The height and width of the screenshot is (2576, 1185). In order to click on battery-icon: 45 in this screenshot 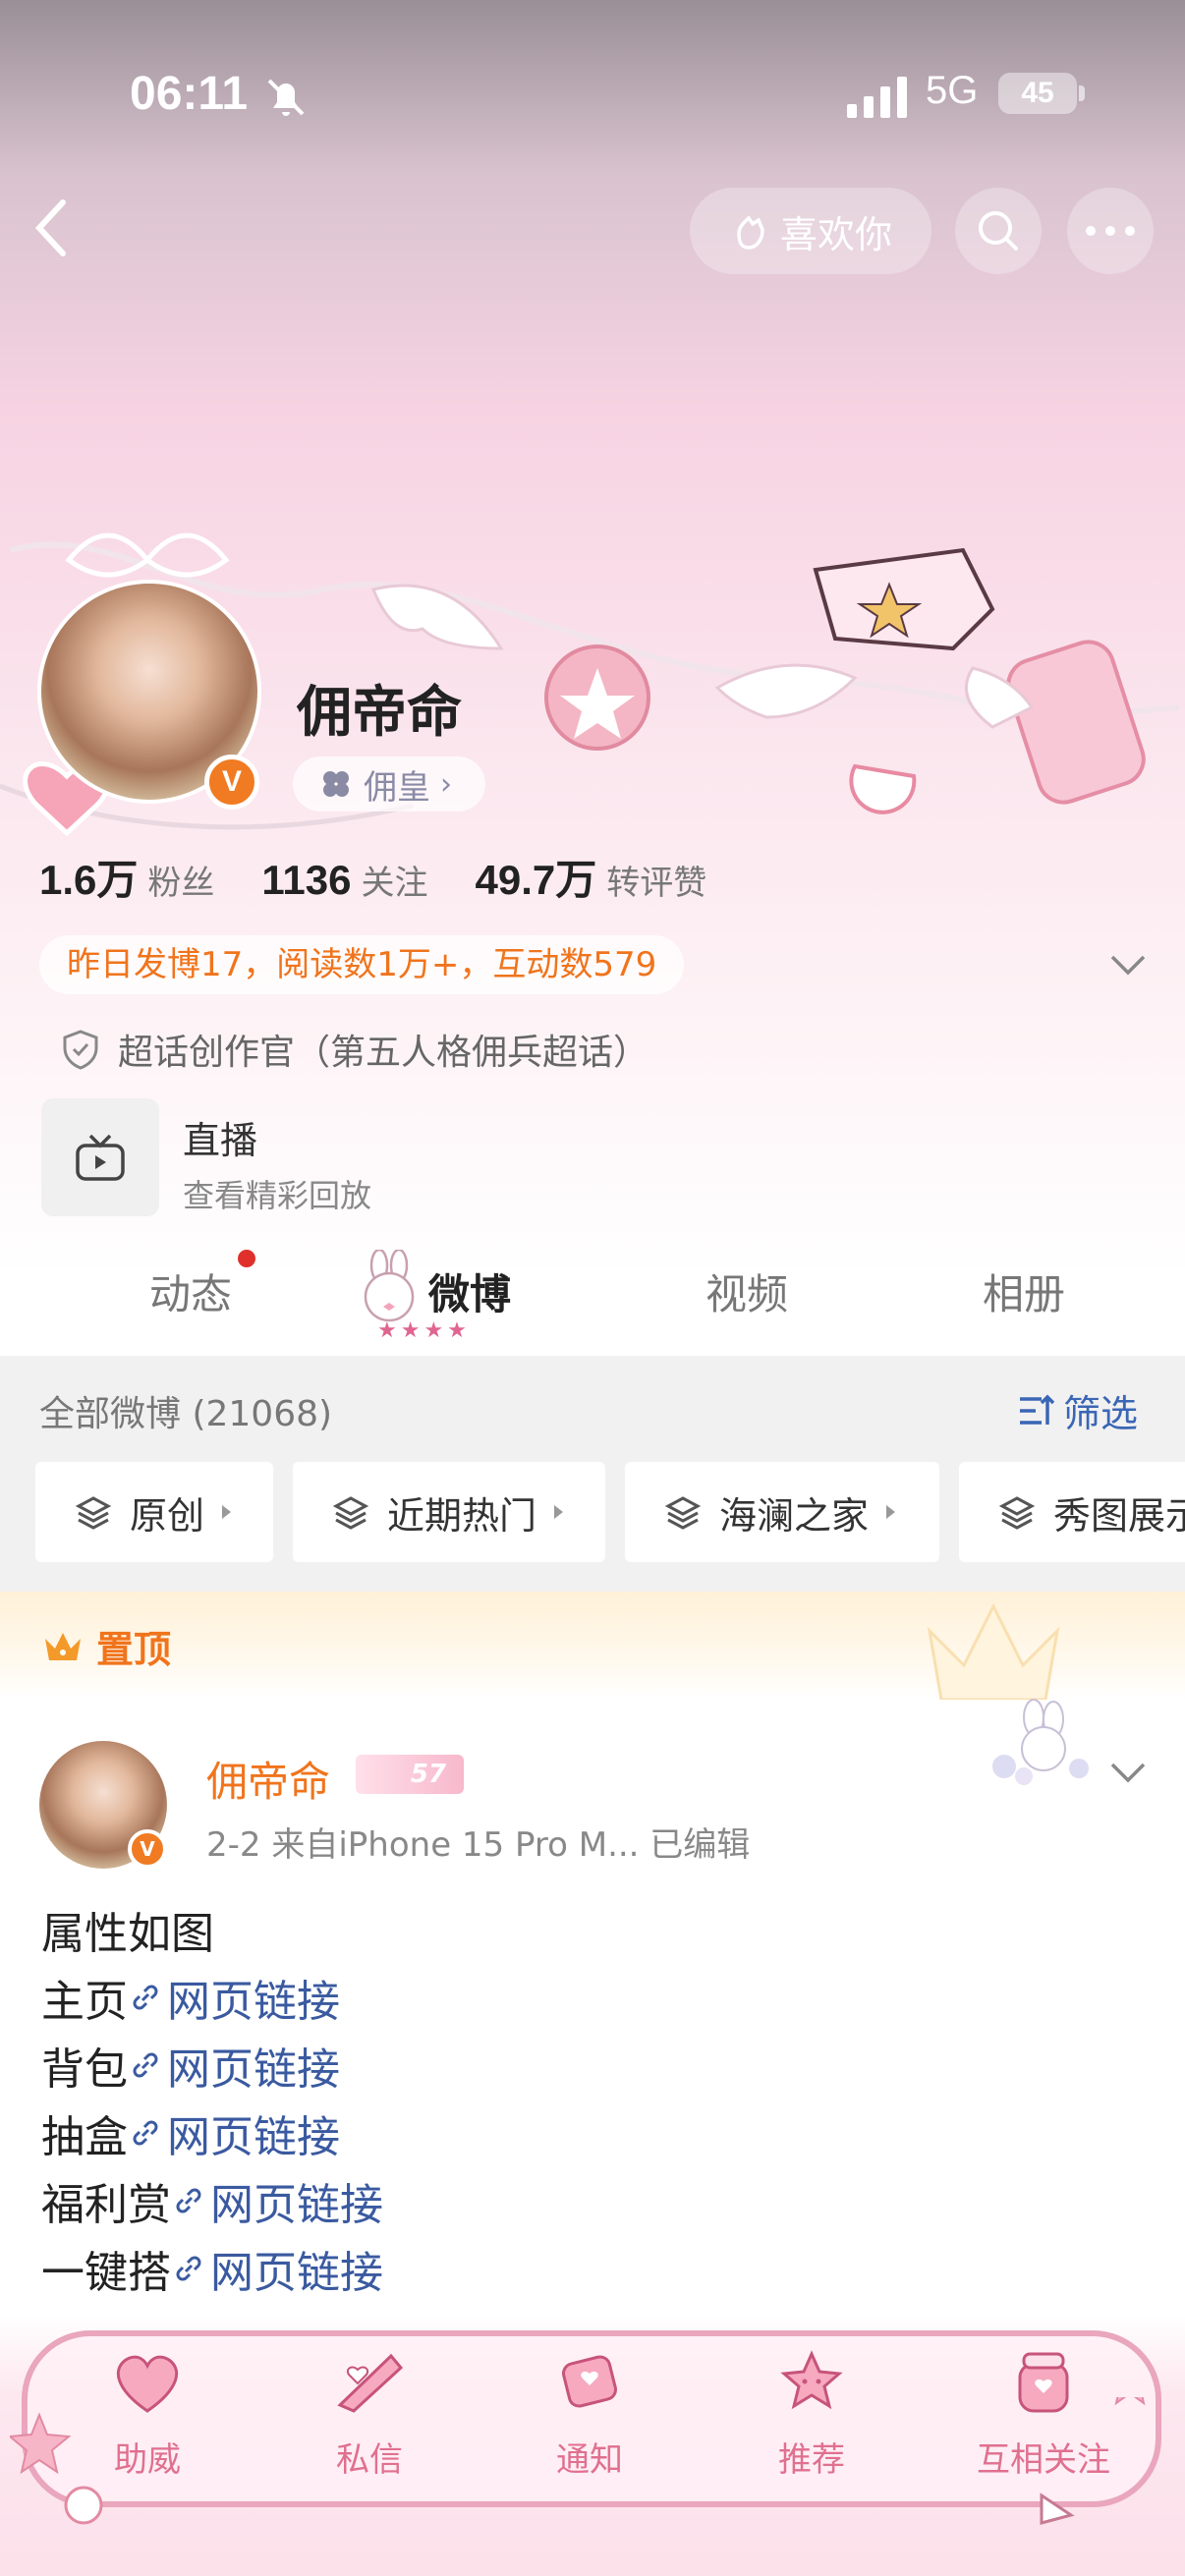, I will do `click(1038, 93)`.